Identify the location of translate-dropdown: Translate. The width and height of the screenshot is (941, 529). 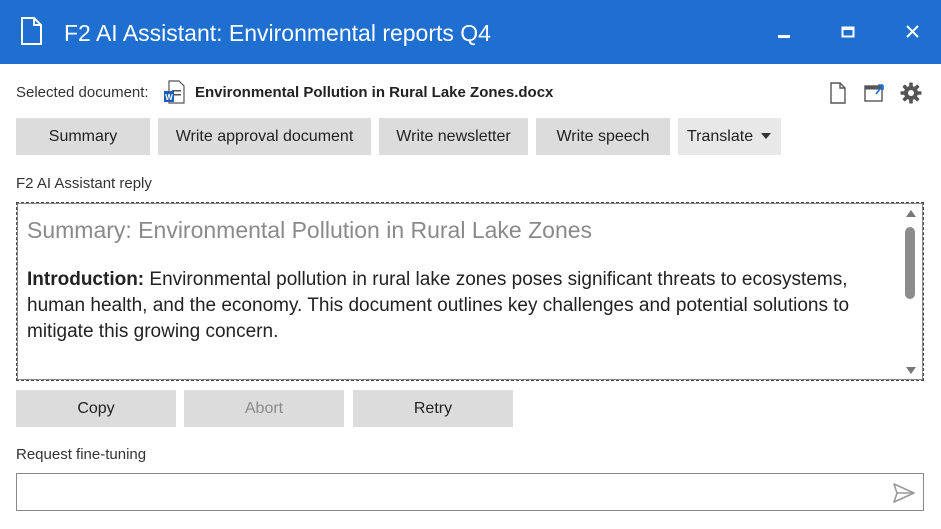
(729, 136).